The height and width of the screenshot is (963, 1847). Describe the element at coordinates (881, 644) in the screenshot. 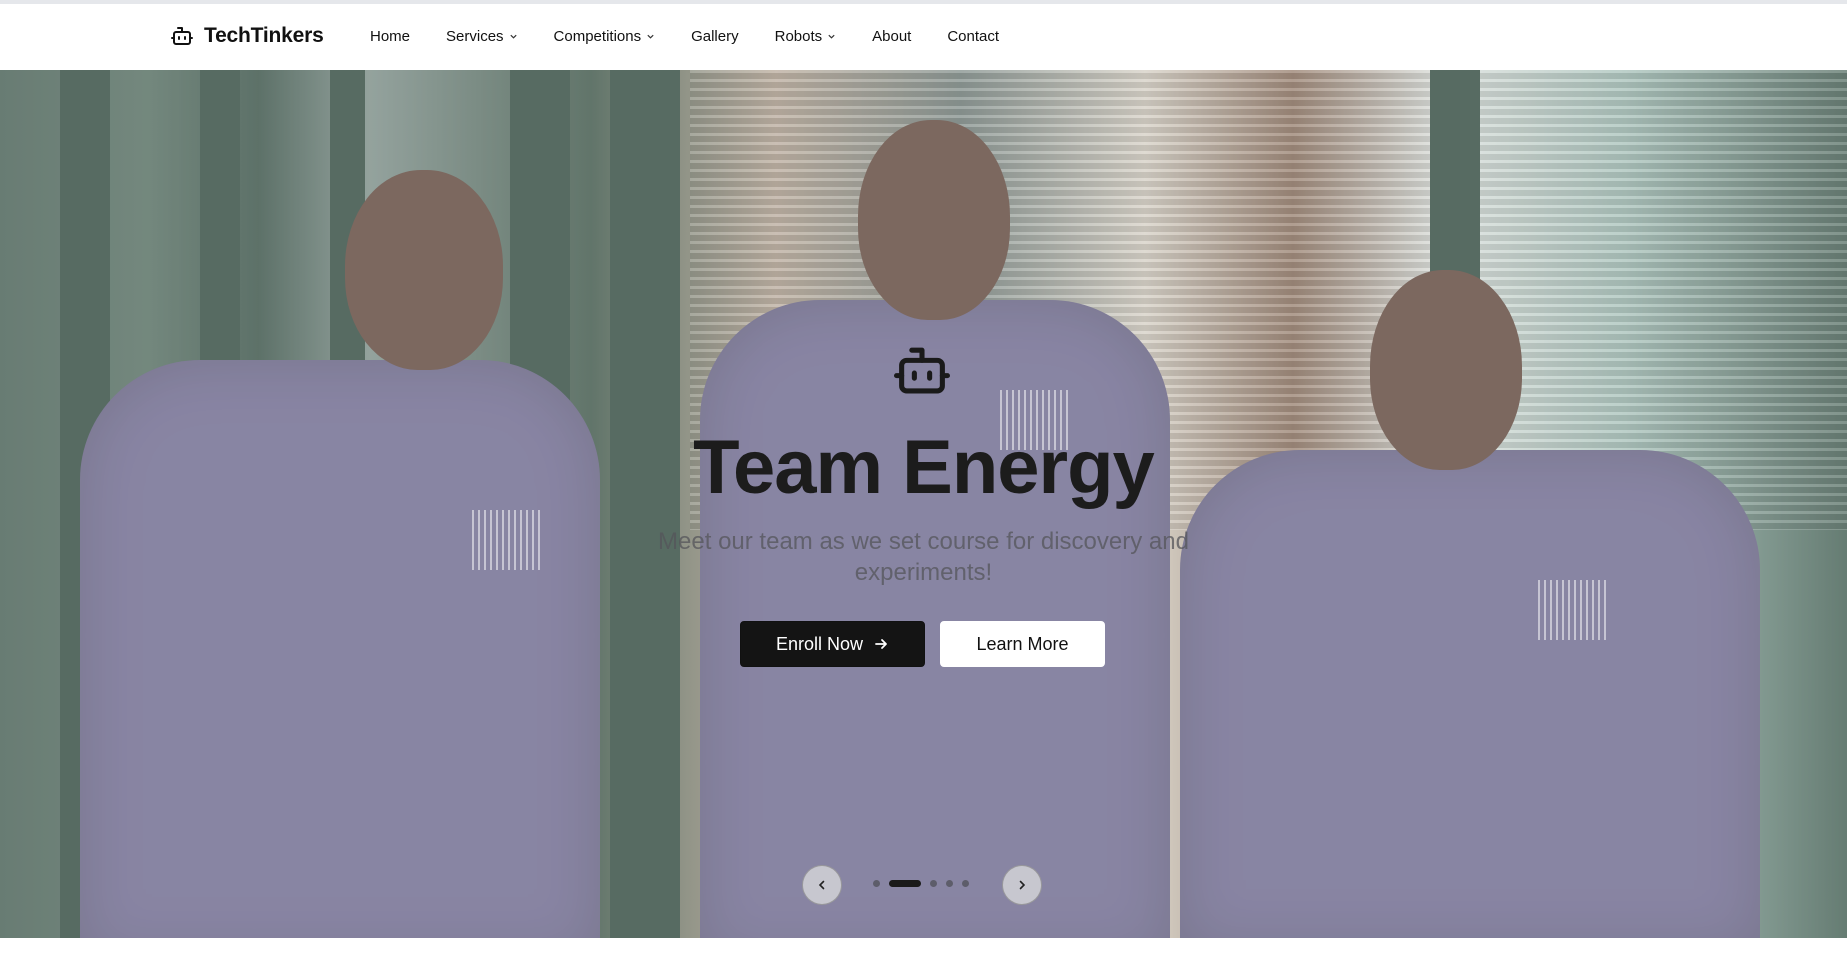

I see `arrow-right-icon` at that location.